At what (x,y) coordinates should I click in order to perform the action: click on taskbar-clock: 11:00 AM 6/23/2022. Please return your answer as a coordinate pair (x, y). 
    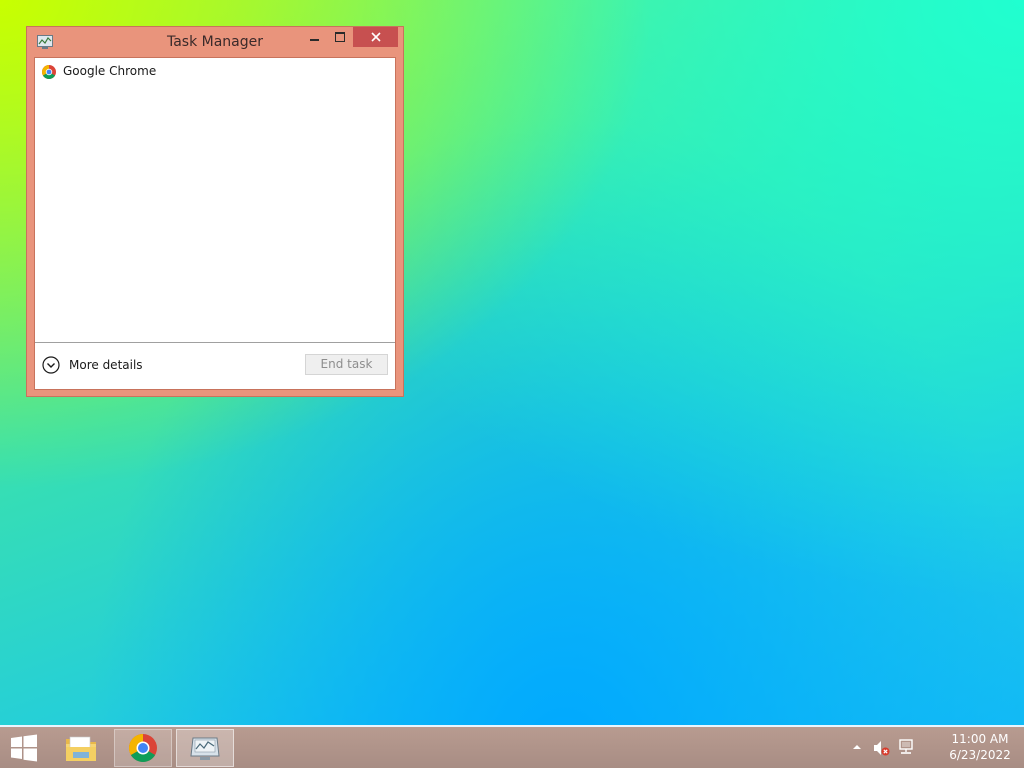
    Looking at the image, I should click on (980, 748).